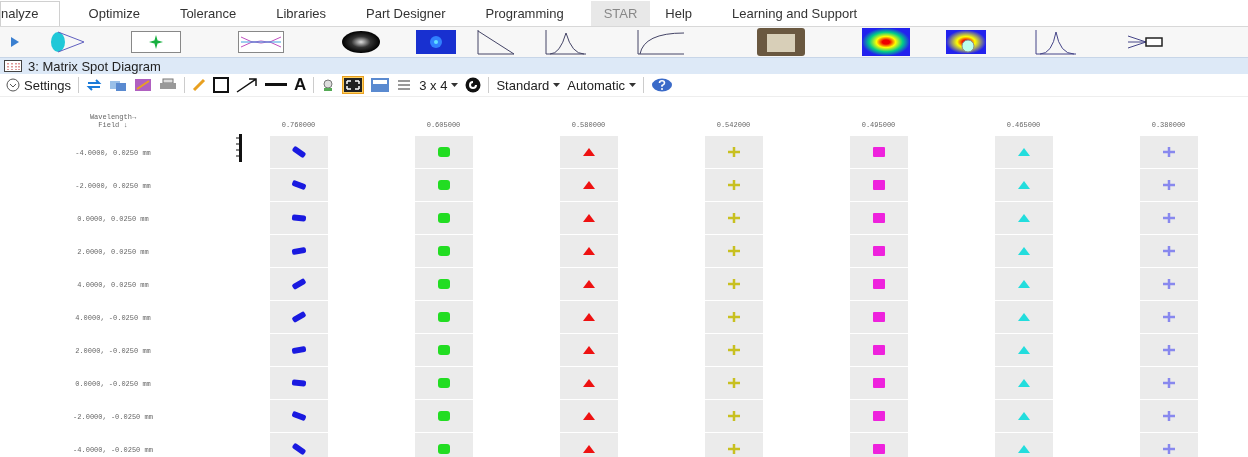 This screenshot has width=1248, height=457. I want to click on window-title: 3: Matrix Spot Diagram, so click(94, 66).